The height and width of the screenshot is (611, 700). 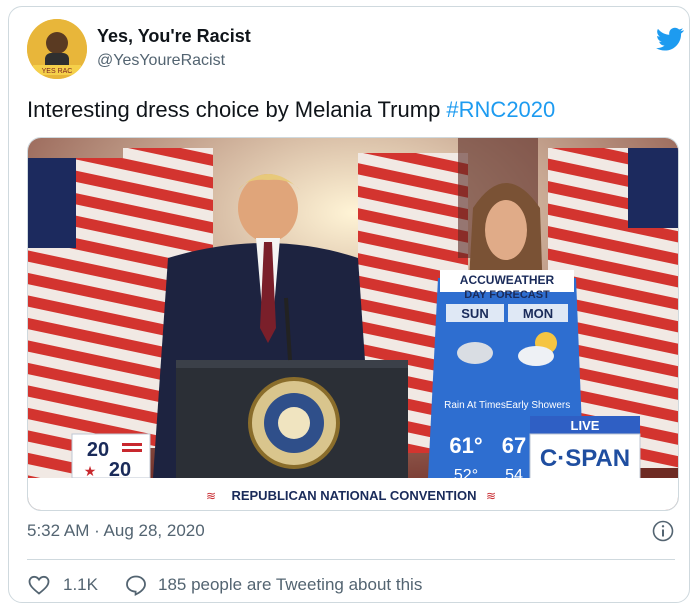 I want to click on banner-text: REPUBLICAN NATIONAL CONVENTION, so click(x=353, y=495).